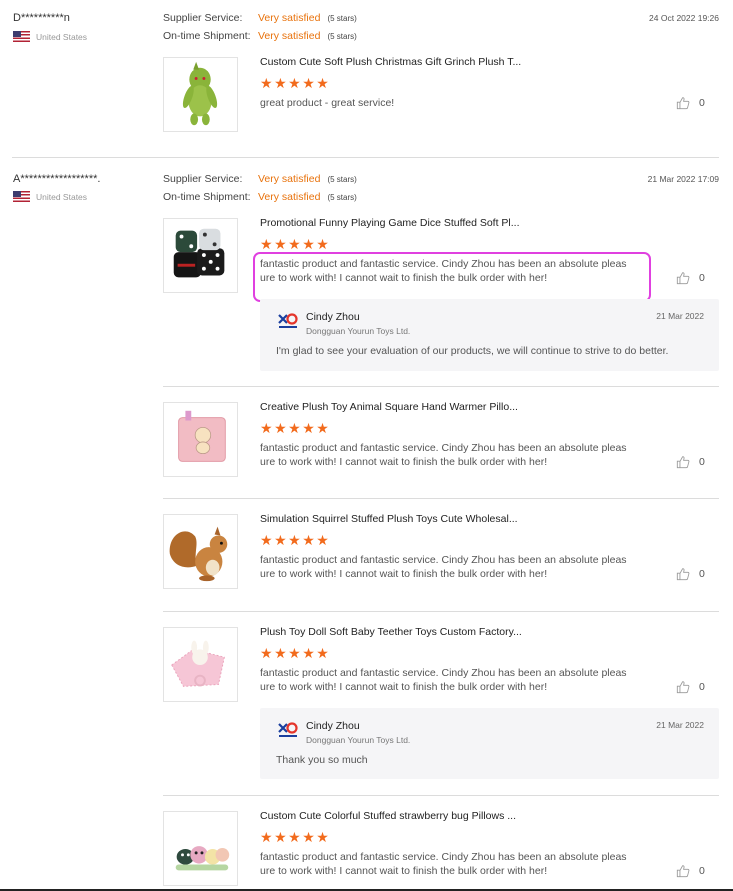 This screenshot has height=891, width=733. I want to click on review-date: 24 Oct 2022 19:26, so click(684, 18).